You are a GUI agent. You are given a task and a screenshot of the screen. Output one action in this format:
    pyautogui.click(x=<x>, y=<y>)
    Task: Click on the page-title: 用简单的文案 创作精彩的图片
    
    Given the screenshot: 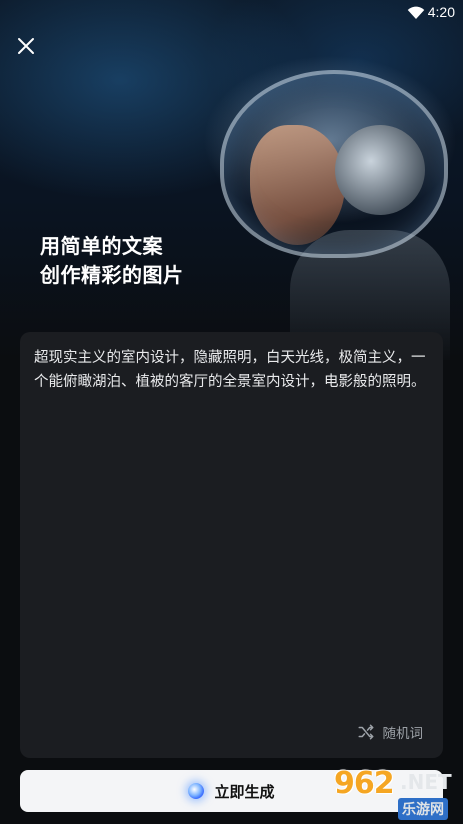 What is the action you would take?
    pyautogui.click(x=112, y=261)
    